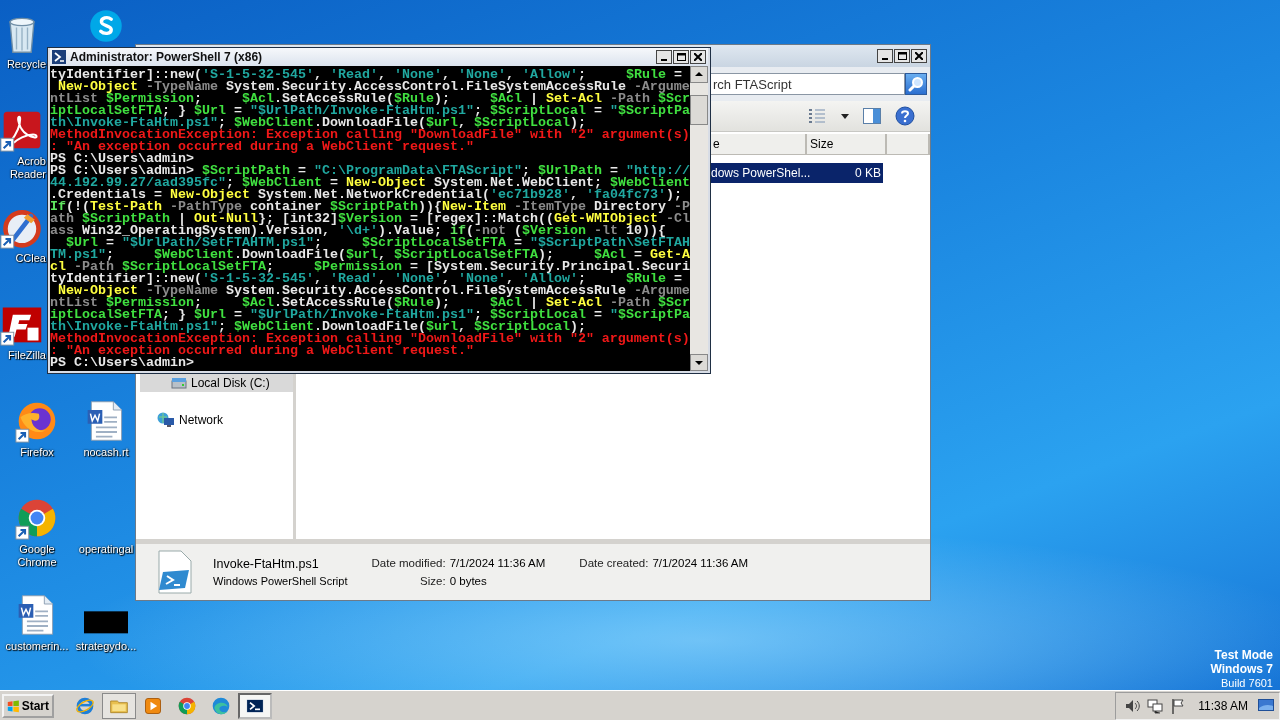 The image size is (1280, 720). Describe the element at coordinates (432, 581) in the screenshot. I see `field-label: Size:` at that location.